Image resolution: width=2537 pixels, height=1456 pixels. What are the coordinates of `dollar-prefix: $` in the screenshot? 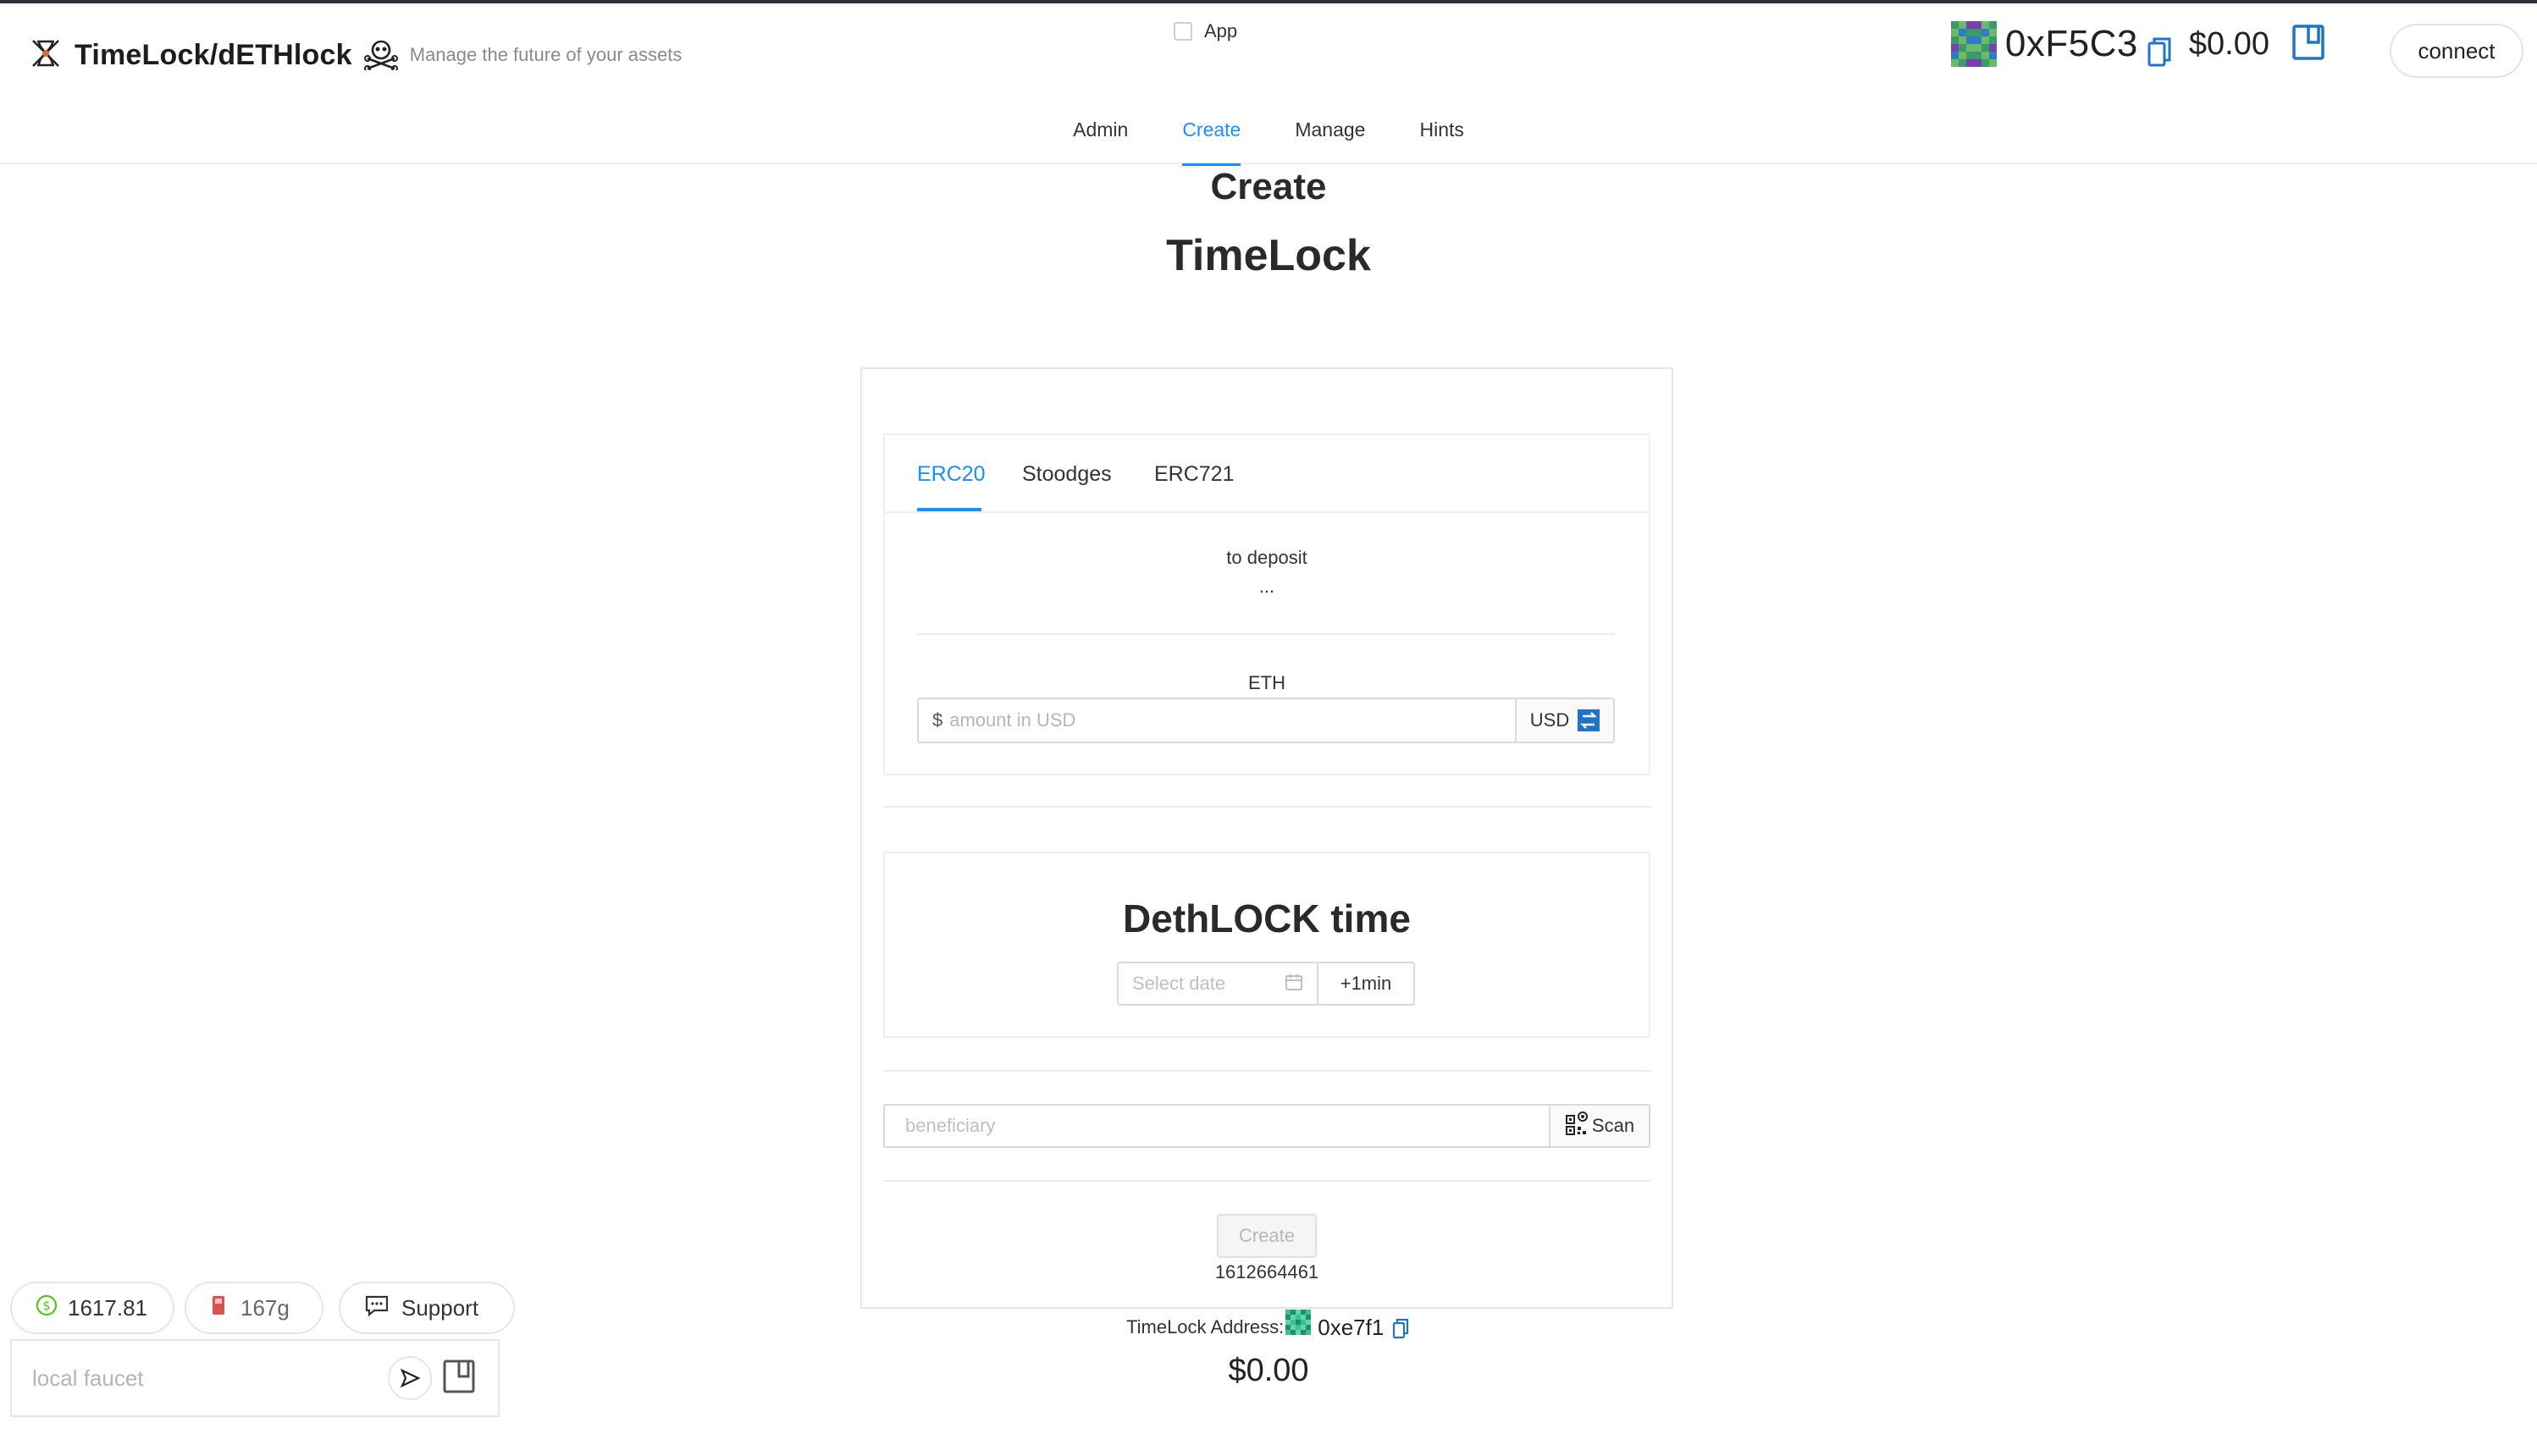 It's located at (937, 720).